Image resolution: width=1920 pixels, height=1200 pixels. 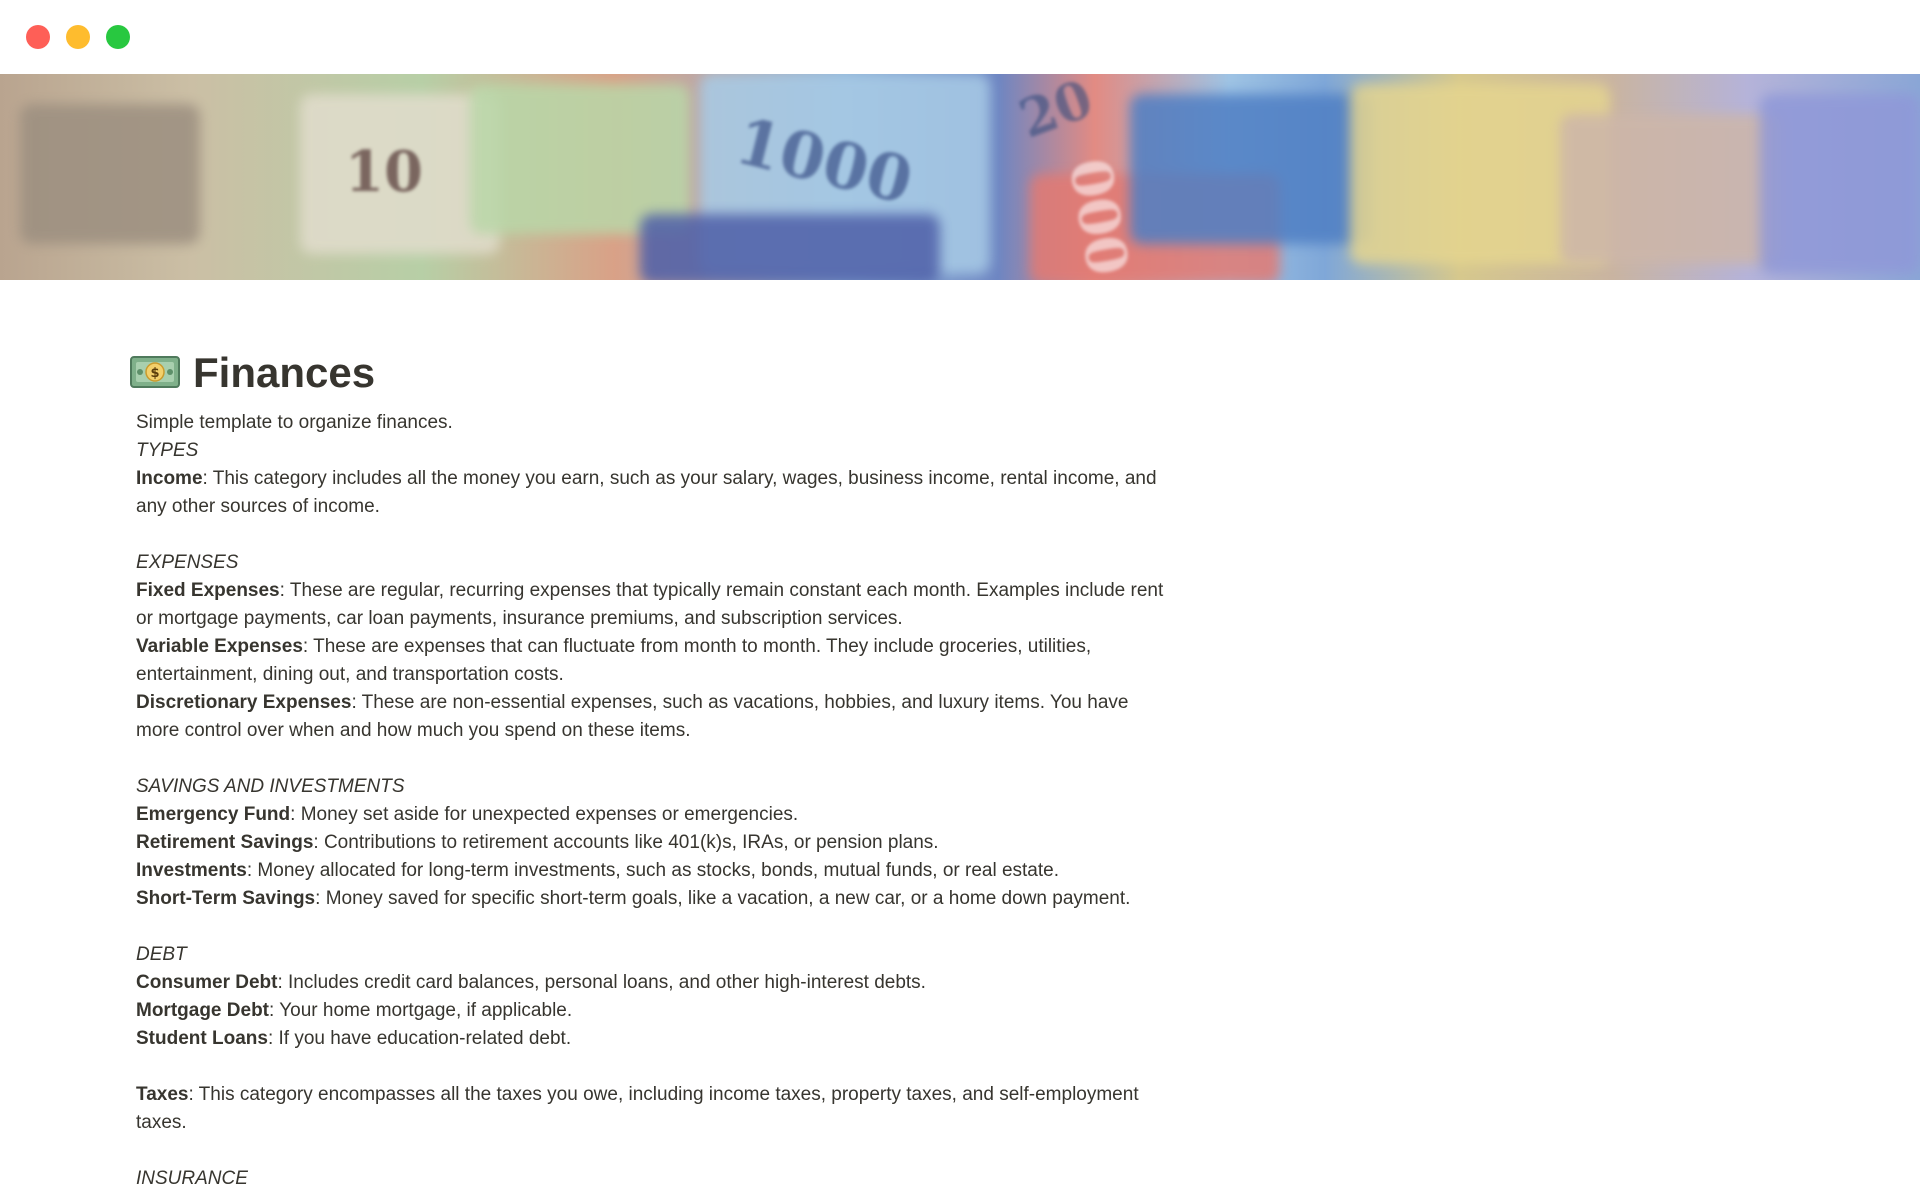 I want to click on expense-term: Fixed Expenses, so click(x=208, y=590).